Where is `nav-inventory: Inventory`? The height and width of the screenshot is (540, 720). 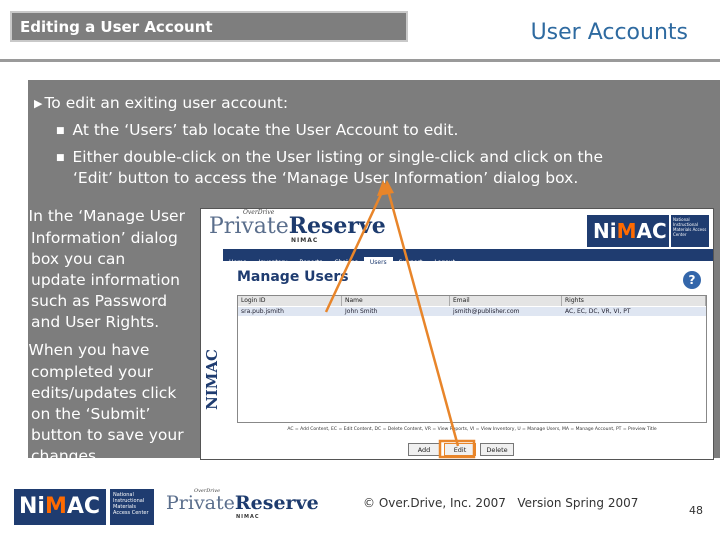
nav-inventory: Inventory is located at coordinates (273, 263).